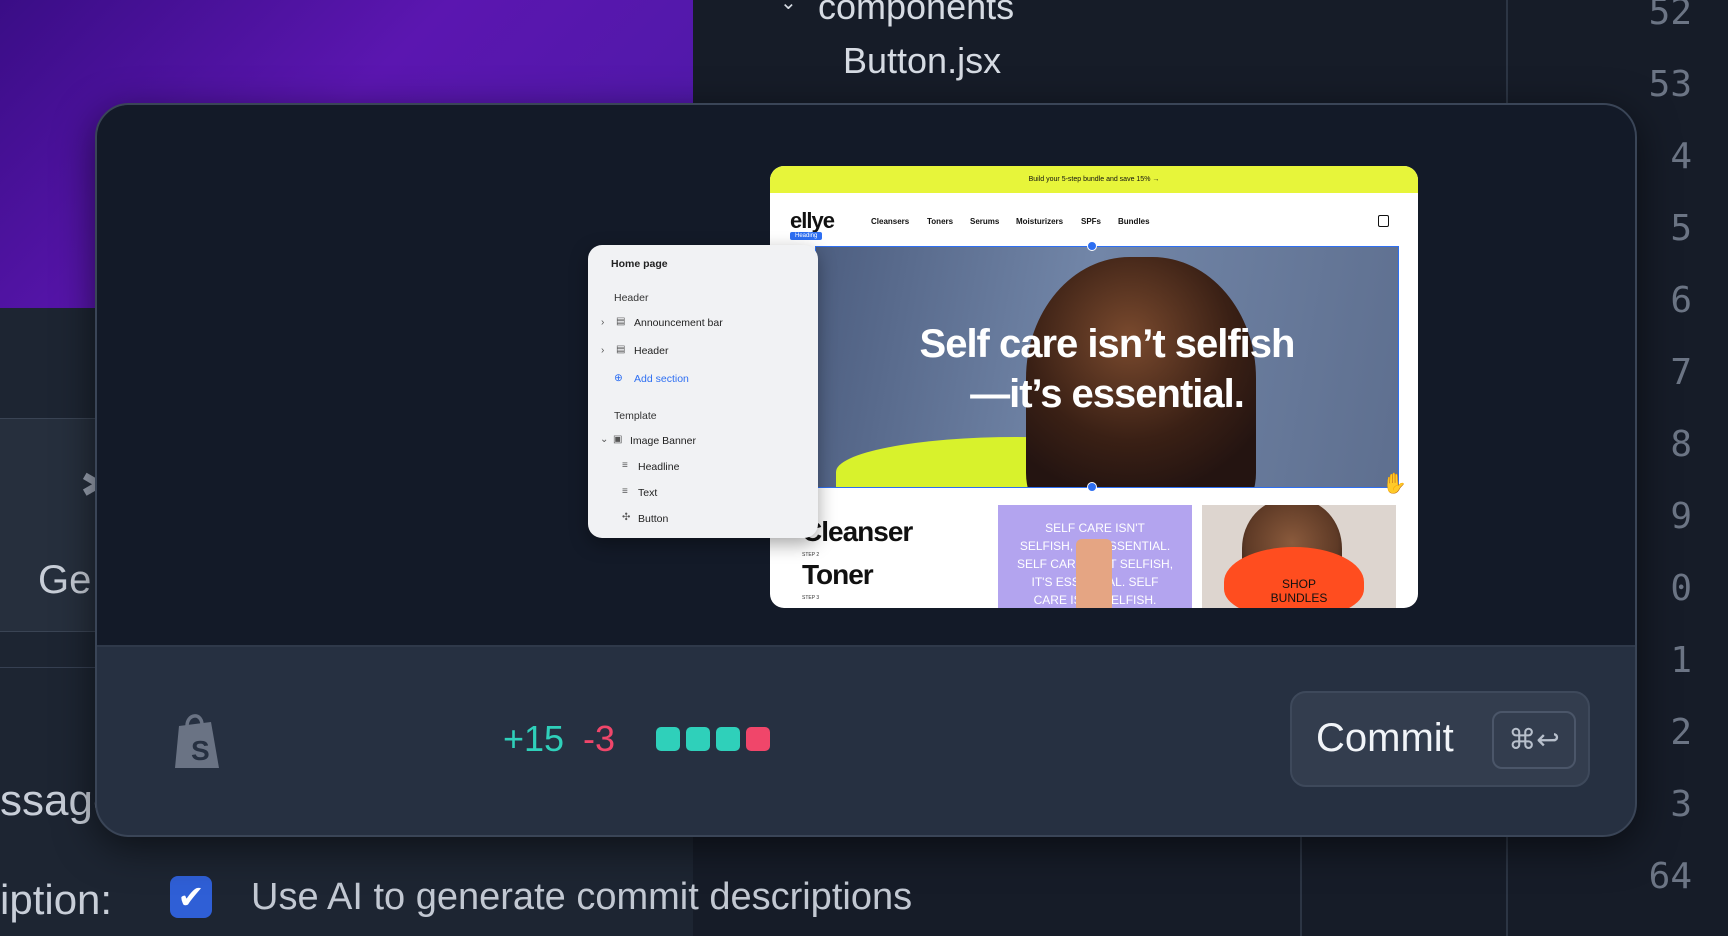 The height and width of the screenshot is (936, 1728). I want to click on hero-headline-line: Self care isn’t selfish, so click(1107, 344).